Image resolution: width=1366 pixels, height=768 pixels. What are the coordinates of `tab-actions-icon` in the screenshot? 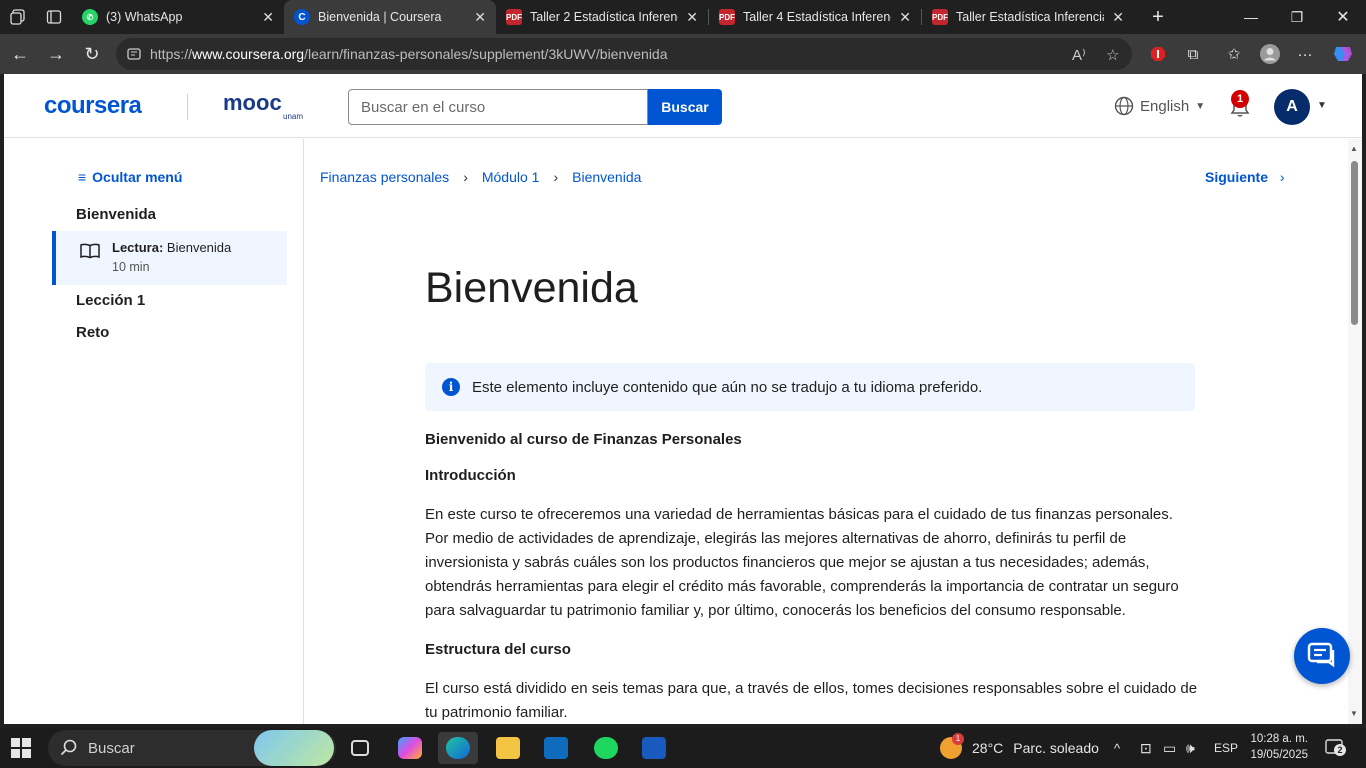 It's located at (54, 17).